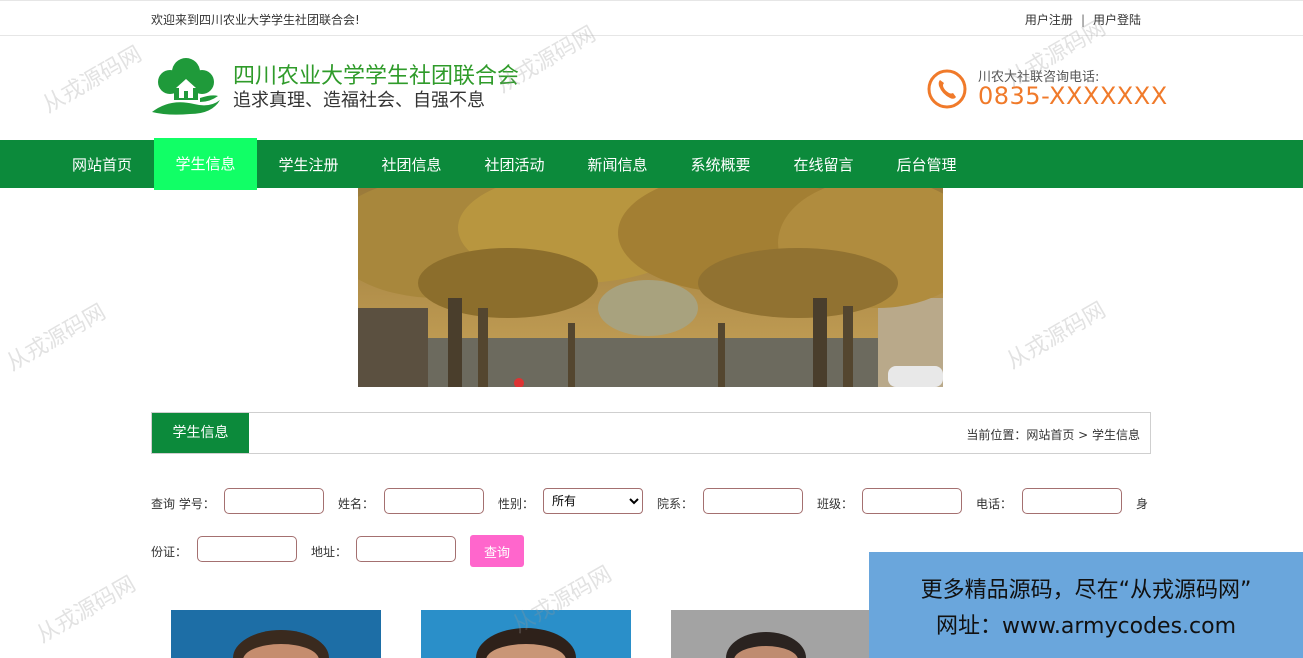 Image resolution: width=1303 pixels, height=658 pixels. I want to click on promo-line-2: 网址：www.armycodes.com, so click(1086, 626).